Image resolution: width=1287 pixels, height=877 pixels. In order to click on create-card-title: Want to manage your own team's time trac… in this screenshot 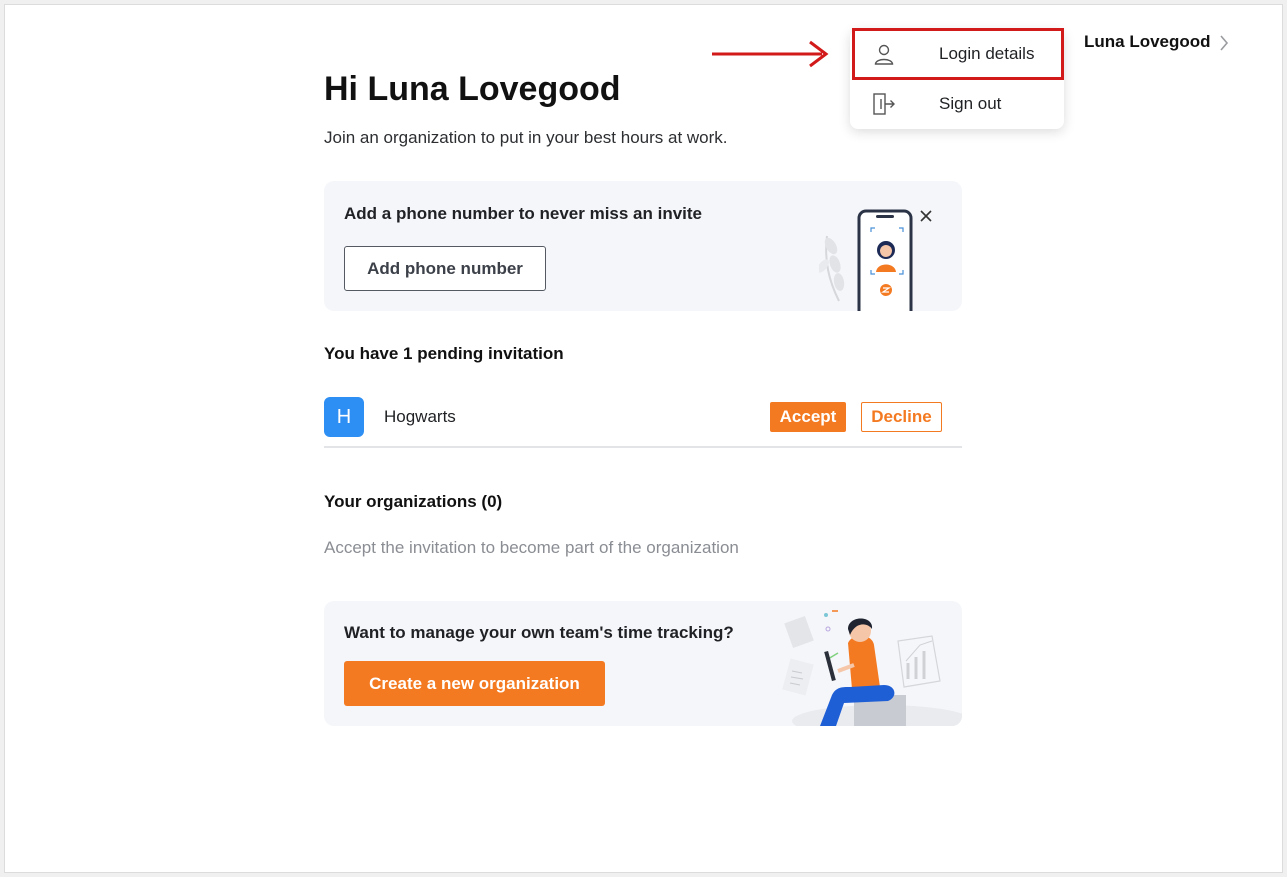, I will do `click(539, 632)`.